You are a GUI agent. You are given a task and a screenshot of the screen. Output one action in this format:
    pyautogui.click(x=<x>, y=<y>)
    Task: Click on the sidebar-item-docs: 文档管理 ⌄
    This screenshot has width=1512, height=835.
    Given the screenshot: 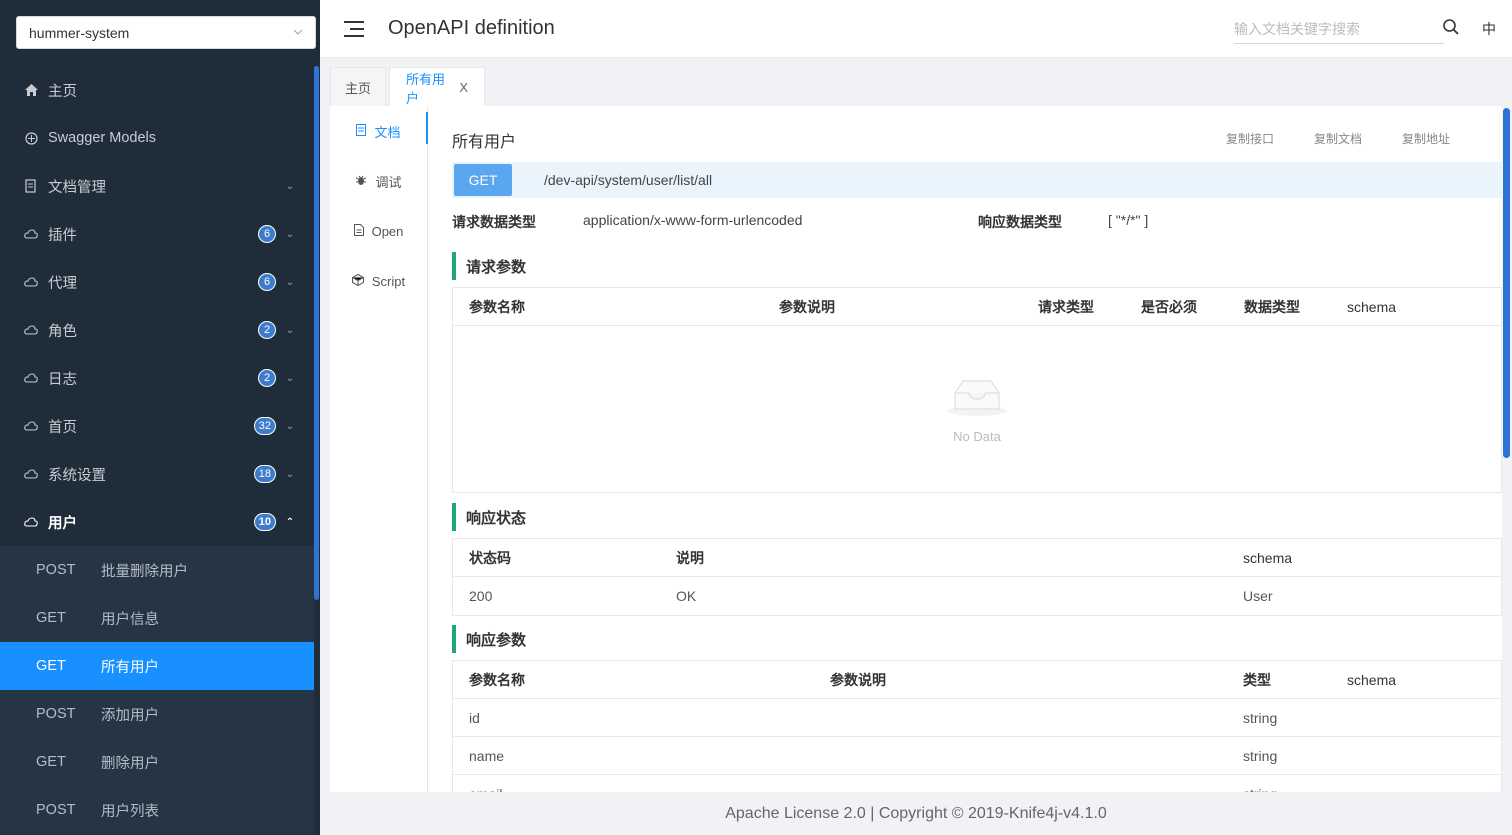 What is the action you would take?
    pyautogui.click(x=157, y=186)
    